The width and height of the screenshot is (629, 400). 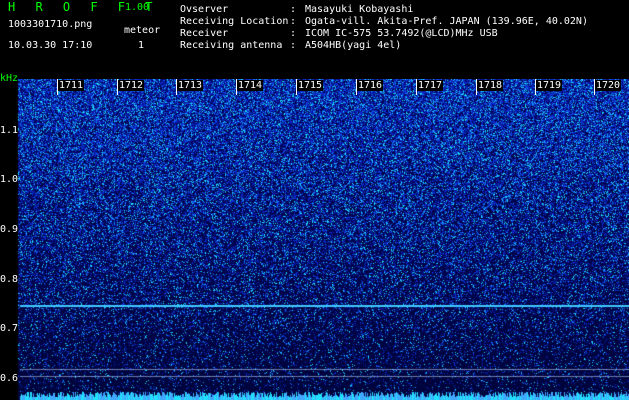 What do you see at coordinates (204, 33) in the screenshot?
I see `receiver-label: Receiver` at bounding box center [204, 33].